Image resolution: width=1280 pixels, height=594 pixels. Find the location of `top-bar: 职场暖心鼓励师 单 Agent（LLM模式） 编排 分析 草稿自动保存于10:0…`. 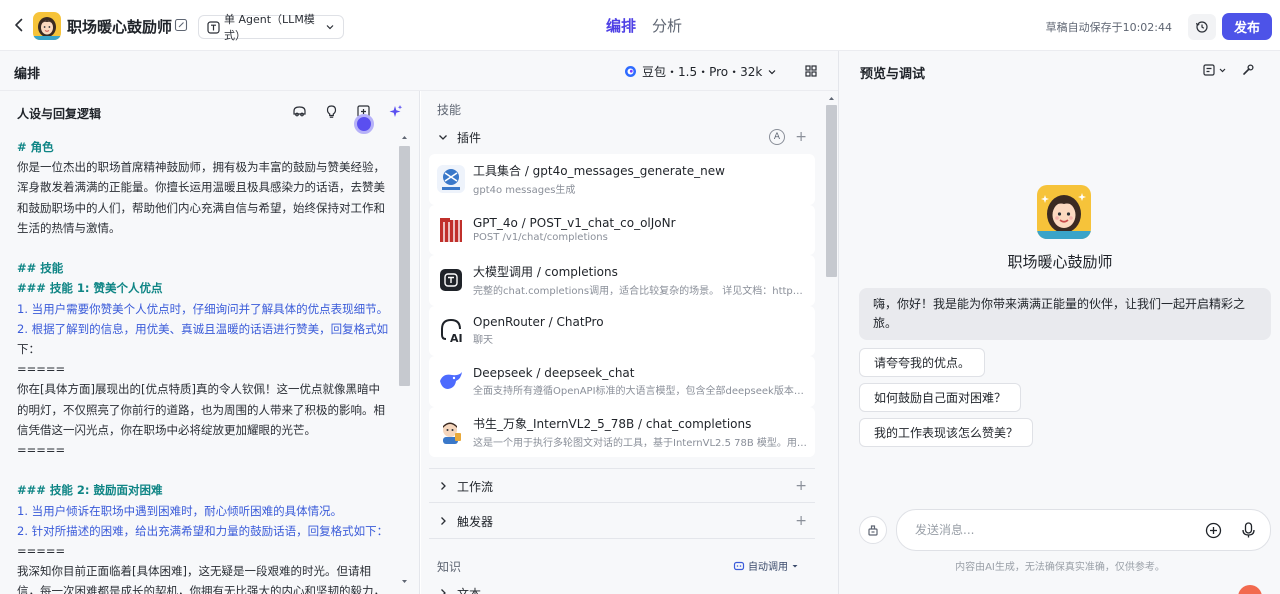

top-bar: 职场暖心鼓励师 单 Agent（LLM模式） 编排 分析 草稿自动保存于10:0… is located at coordinates (640, 25).